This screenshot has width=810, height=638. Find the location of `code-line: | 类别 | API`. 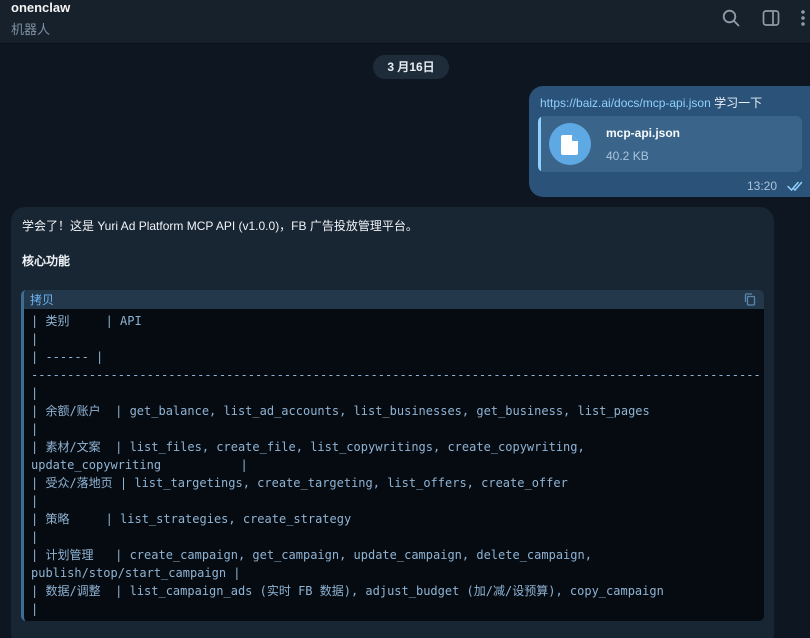

code-line: | 类别 | API is located at coordinates (86, 321).